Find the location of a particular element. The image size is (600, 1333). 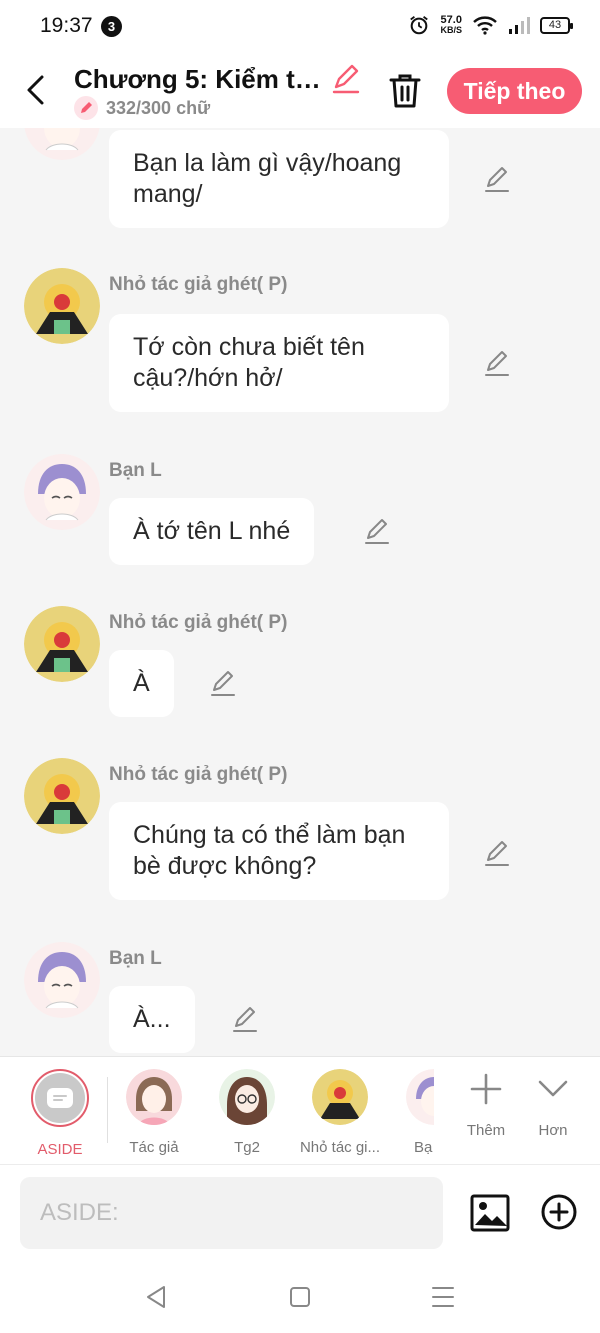

message-input is located at coordinates (231, 1213).